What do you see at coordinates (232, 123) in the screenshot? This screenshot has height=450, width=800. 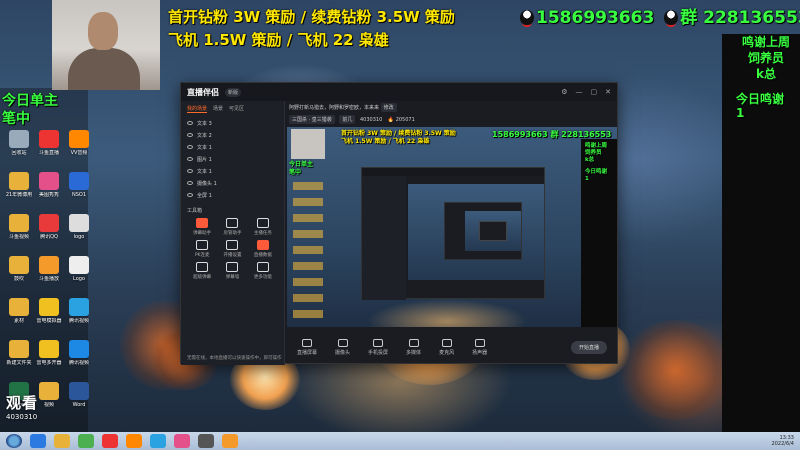 I see `scene-item: 文本 3` at bounding box center [232, 123].